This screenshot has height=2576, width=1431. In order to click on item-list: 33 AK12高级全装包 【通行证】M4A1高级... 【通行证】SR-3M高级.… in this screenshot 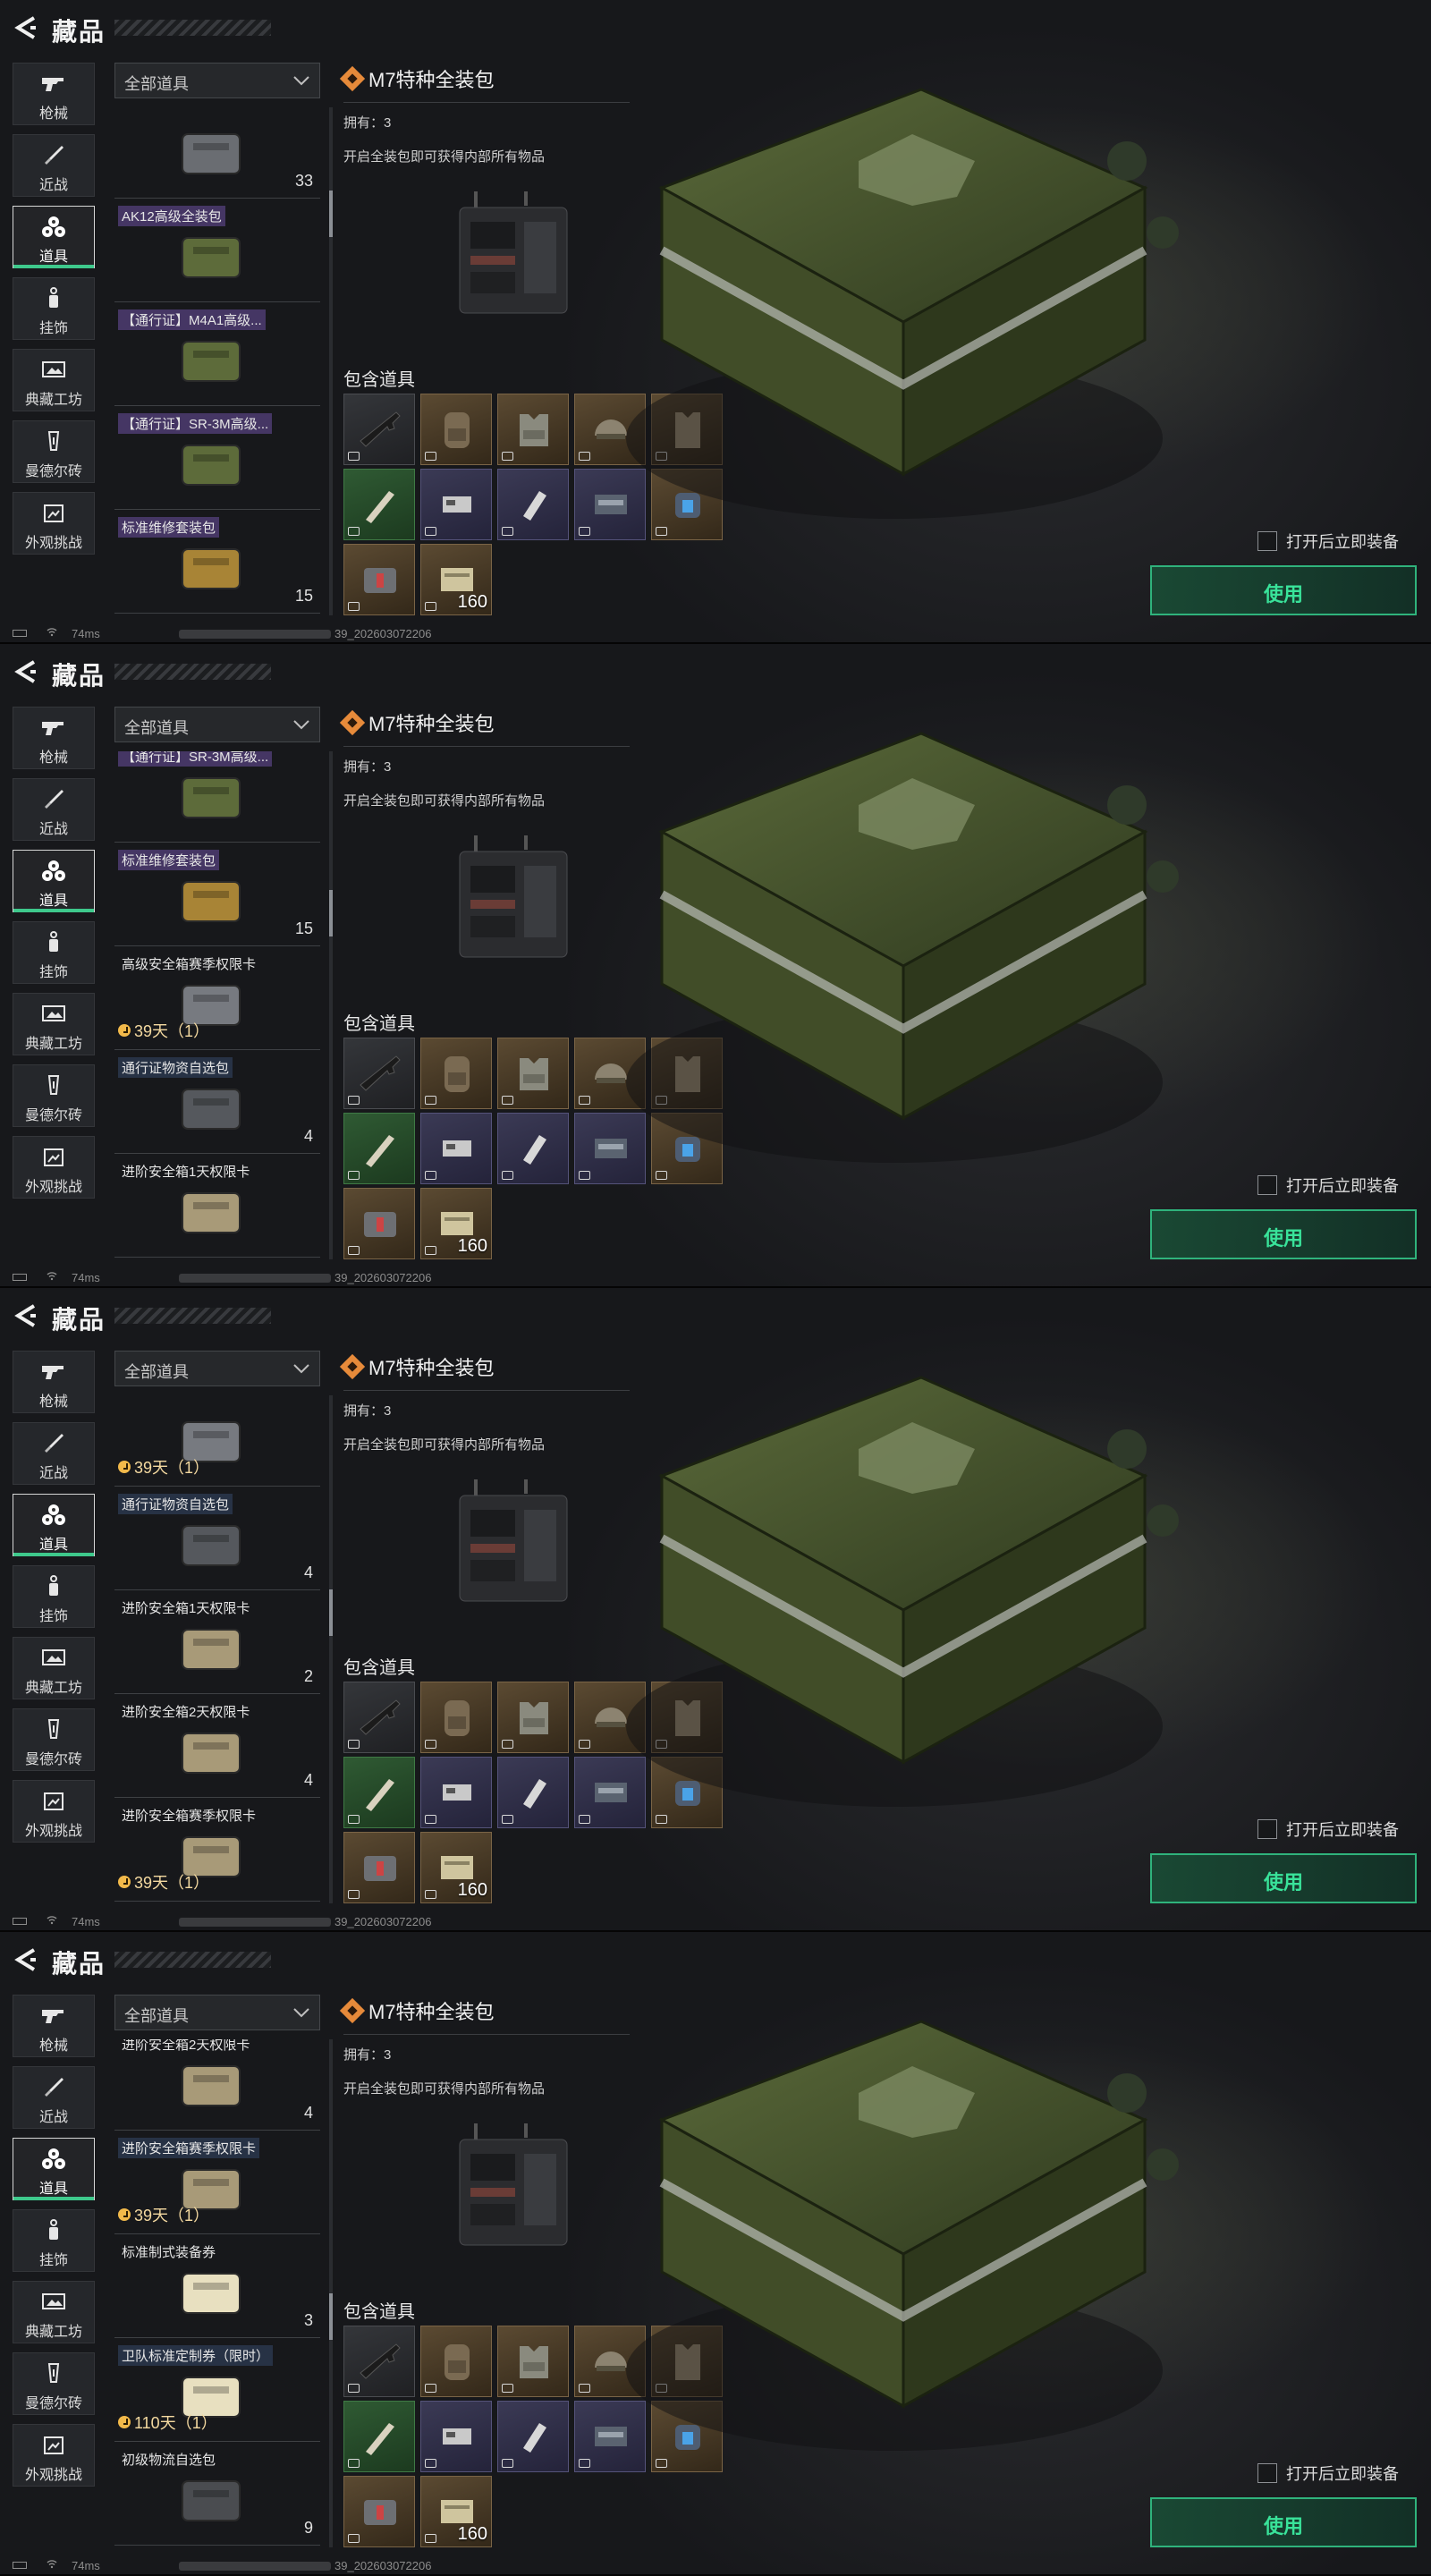, I will do `click(217, 361)`.